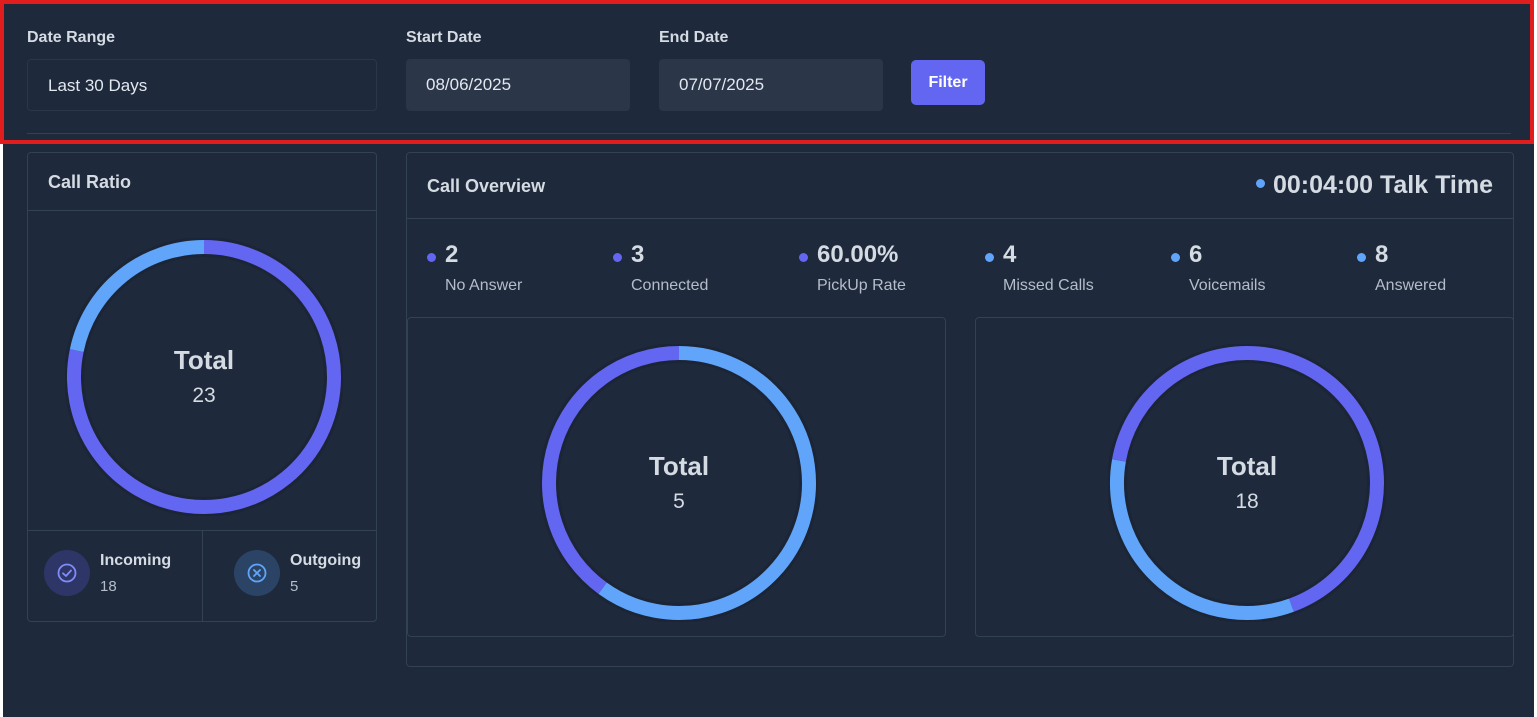 The image size is (1537, 717). Describe the element at coordinates (1196, 254) in the screenshot. I see `stat-value: 6` at that location.